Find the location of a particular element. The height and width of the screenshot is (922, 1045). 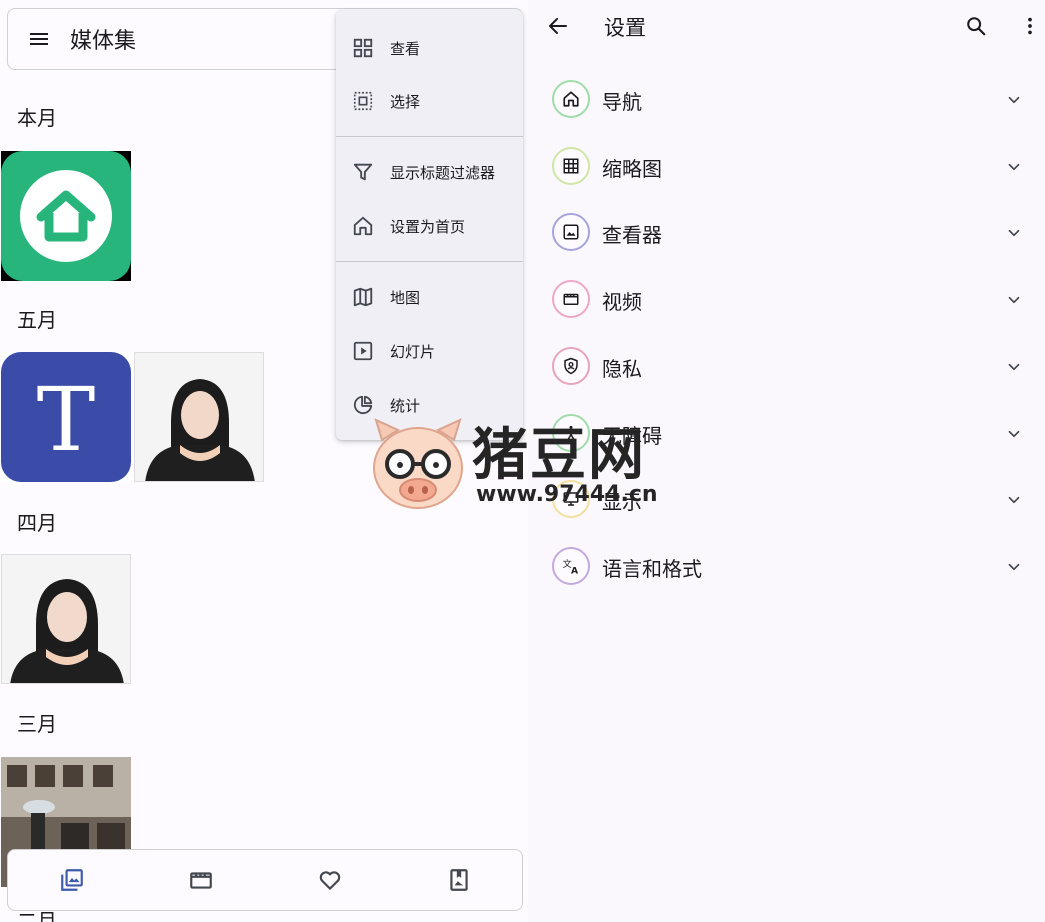

page-title: 设置 is located at coordinates (625, 28).